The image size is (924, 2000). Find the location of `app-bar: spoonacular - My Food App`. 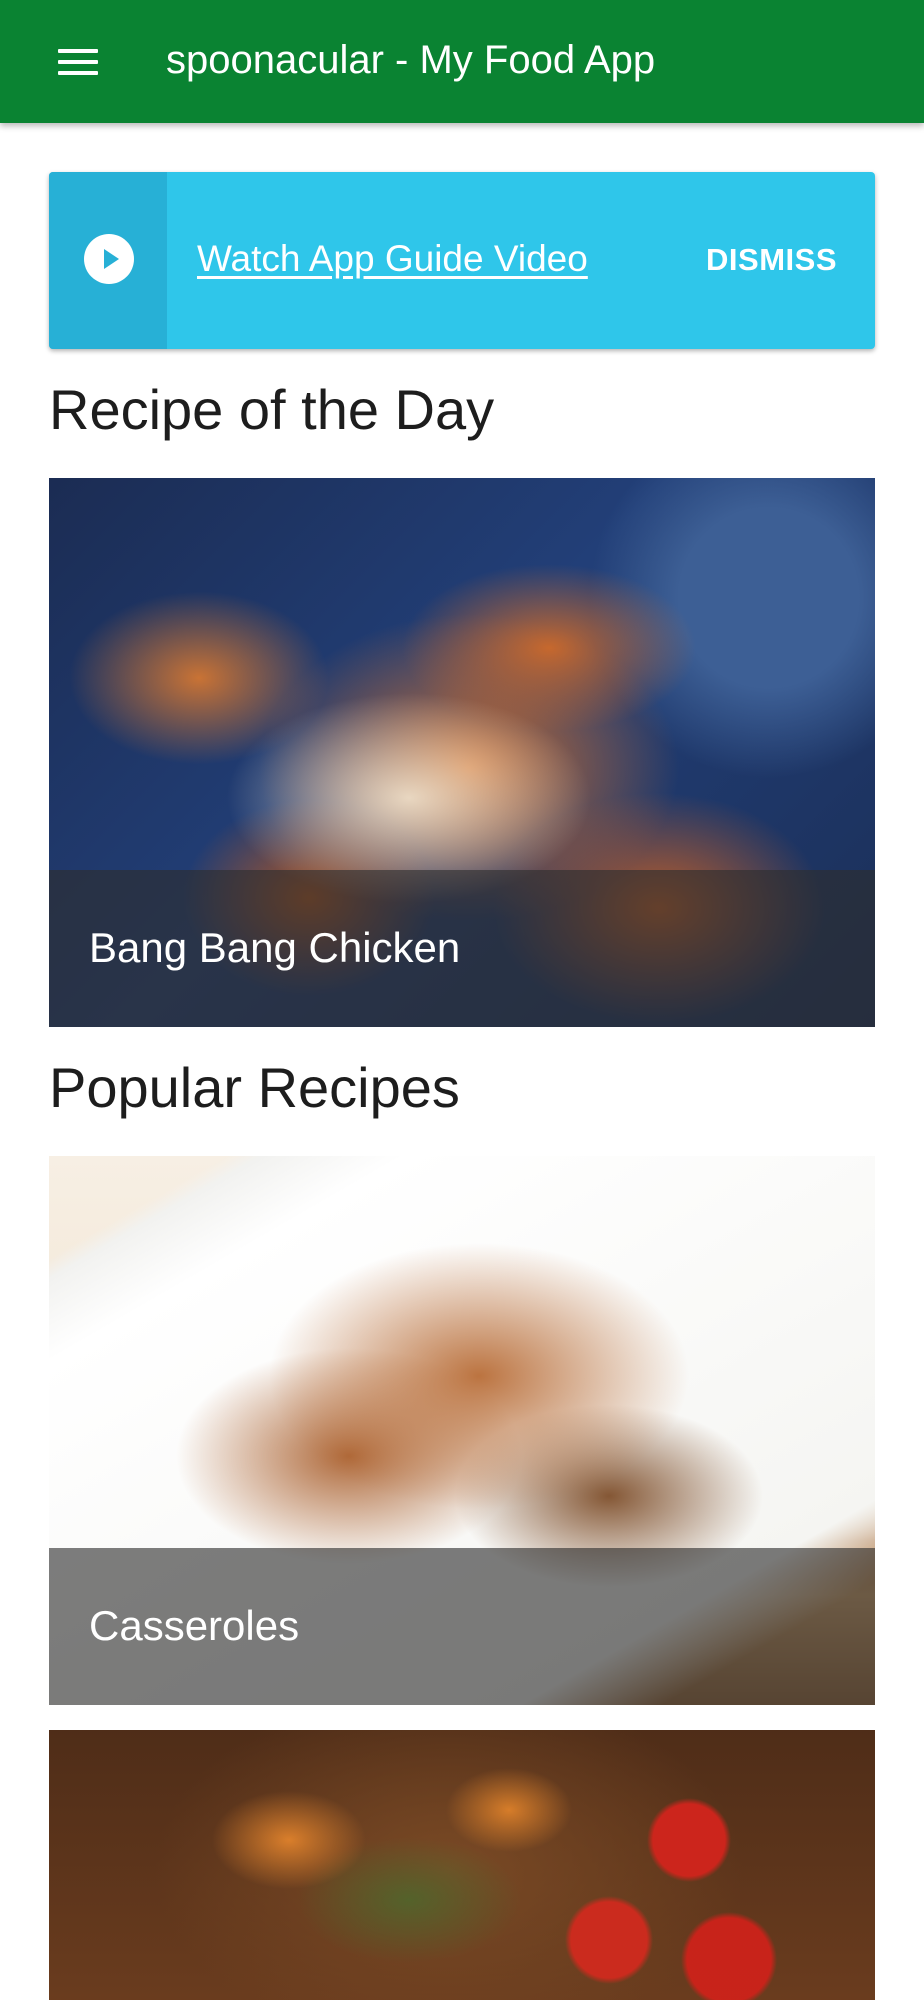

app-bar: spoonacular - My Food App is located at coordinates (462, 61).